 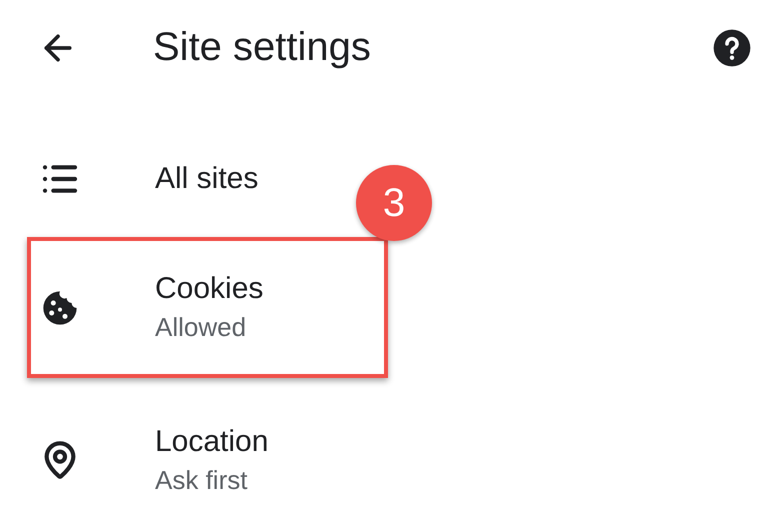 I want to click on setting-status: Allowed, so click(x=201, y=327).